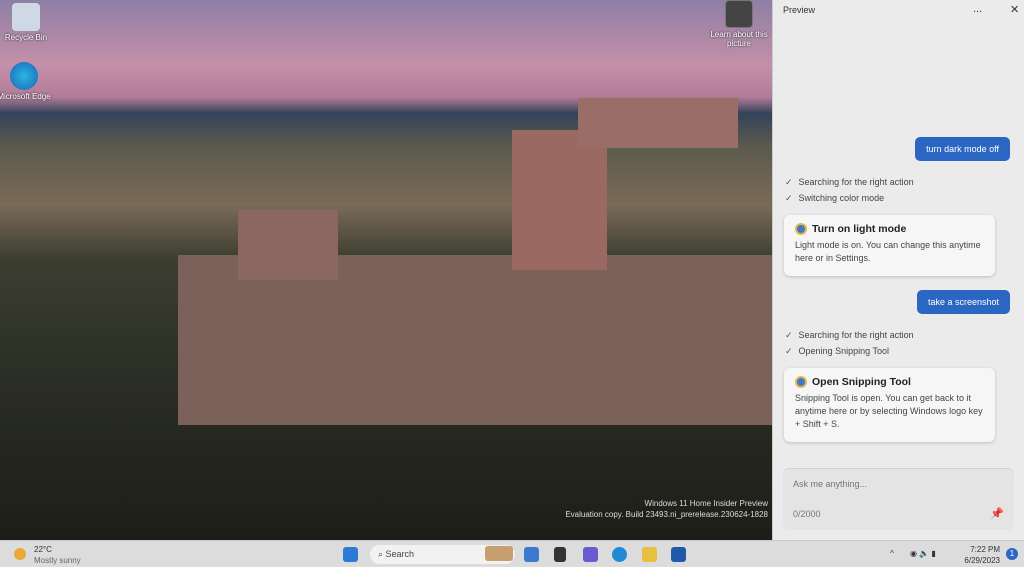 Image resolution: width=1024 pixels, height=567 pixels. I want to click on progress-step: ✓ Switching color mode, so click(835, 198).